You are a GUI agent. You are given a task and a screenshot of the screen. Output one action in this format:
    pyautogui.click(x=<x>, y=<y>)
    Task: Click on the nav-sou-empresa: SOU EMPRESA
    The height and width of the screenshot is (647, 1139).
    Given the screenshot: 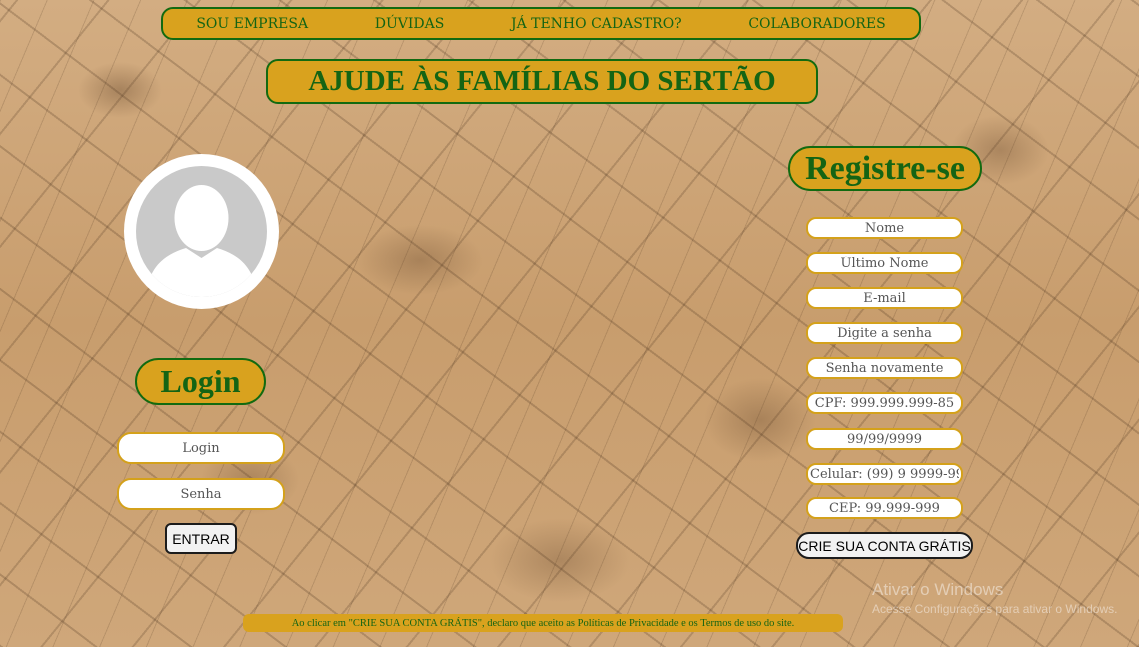 What is the action you would take?
    pyautogui.click(x=252, y=24)
    